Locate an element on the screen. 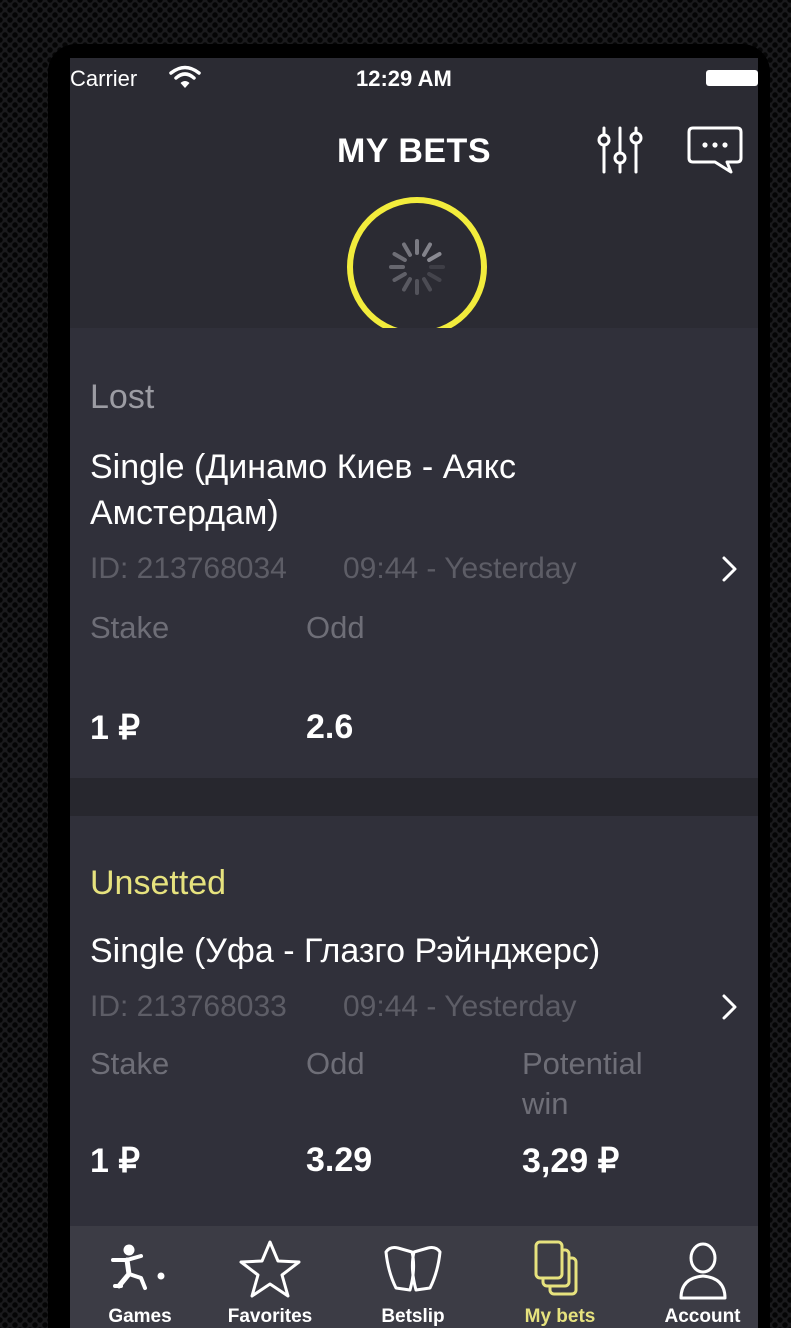 The width and height of the screenshot is (791, 1328). carrier-label: Carrier is located at coordinates (104, 78).